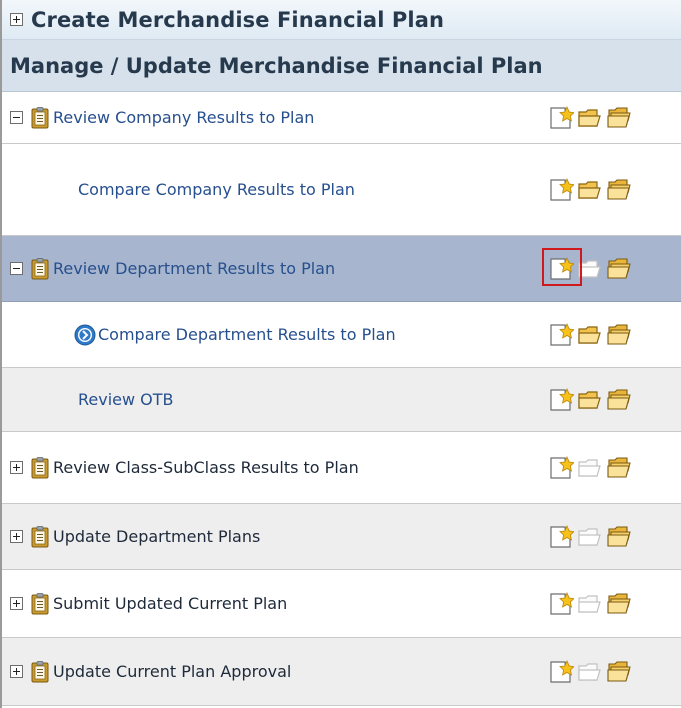  I want to click on new-workbook-wrapper, so click(562, 266).